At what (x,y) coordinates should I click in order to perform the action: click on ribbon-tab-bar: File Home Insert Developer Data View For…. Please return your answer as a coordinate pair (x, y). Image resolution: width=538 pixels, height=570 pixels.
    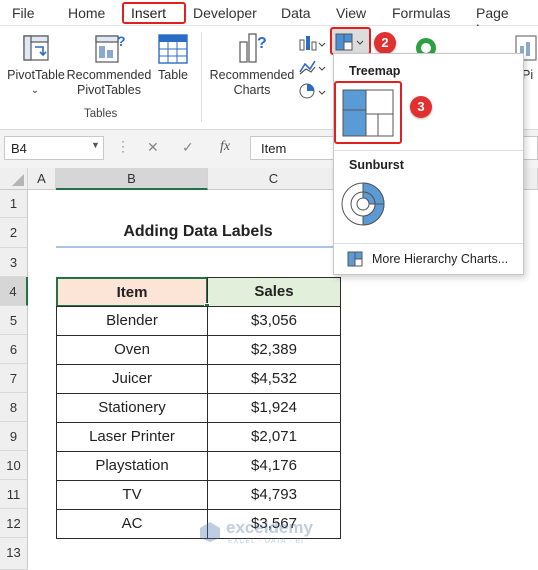
    Looking at the image, I should click on (269, 18).